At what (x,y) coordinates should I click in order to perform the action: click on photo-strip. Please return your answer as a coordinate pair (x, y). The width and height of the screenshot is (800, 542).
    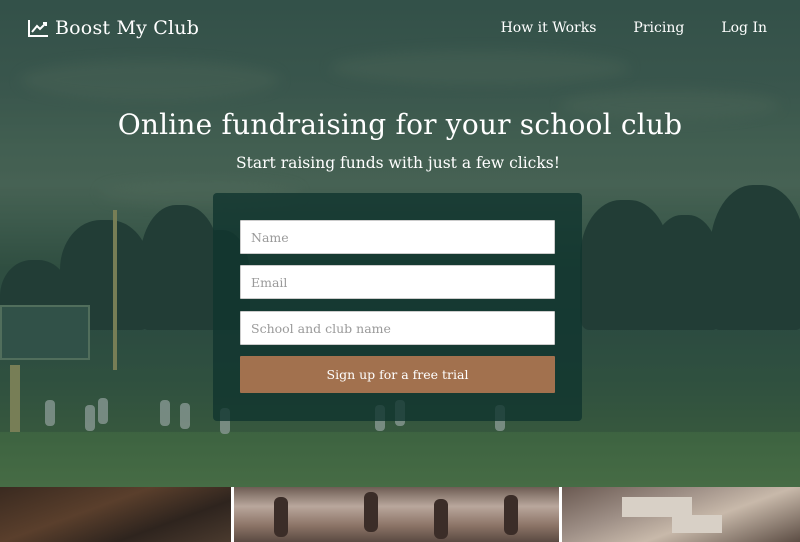
    Looking at the image, I should click on (400, 514).